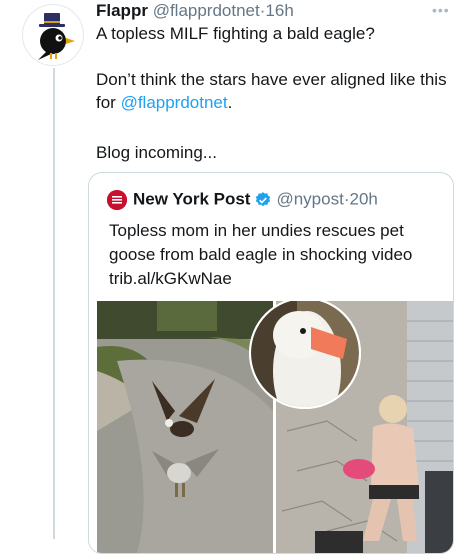 The height and width of the screenshot is (554, 474). I want to click on more-icon: •••, so click(441, 10).